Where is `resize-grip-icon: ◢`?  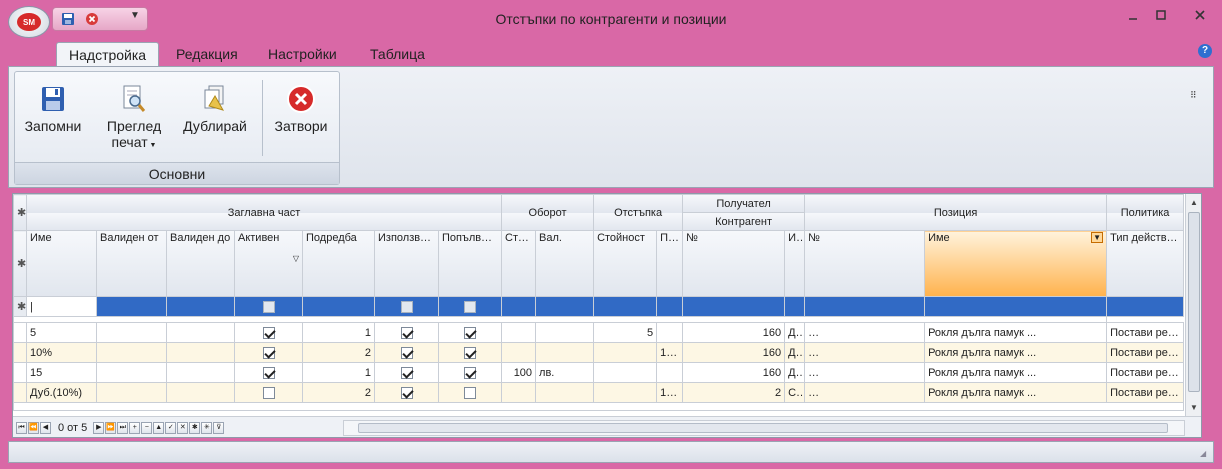
resize-grip-icon: ◢ is located at coordinates (1205, 454).